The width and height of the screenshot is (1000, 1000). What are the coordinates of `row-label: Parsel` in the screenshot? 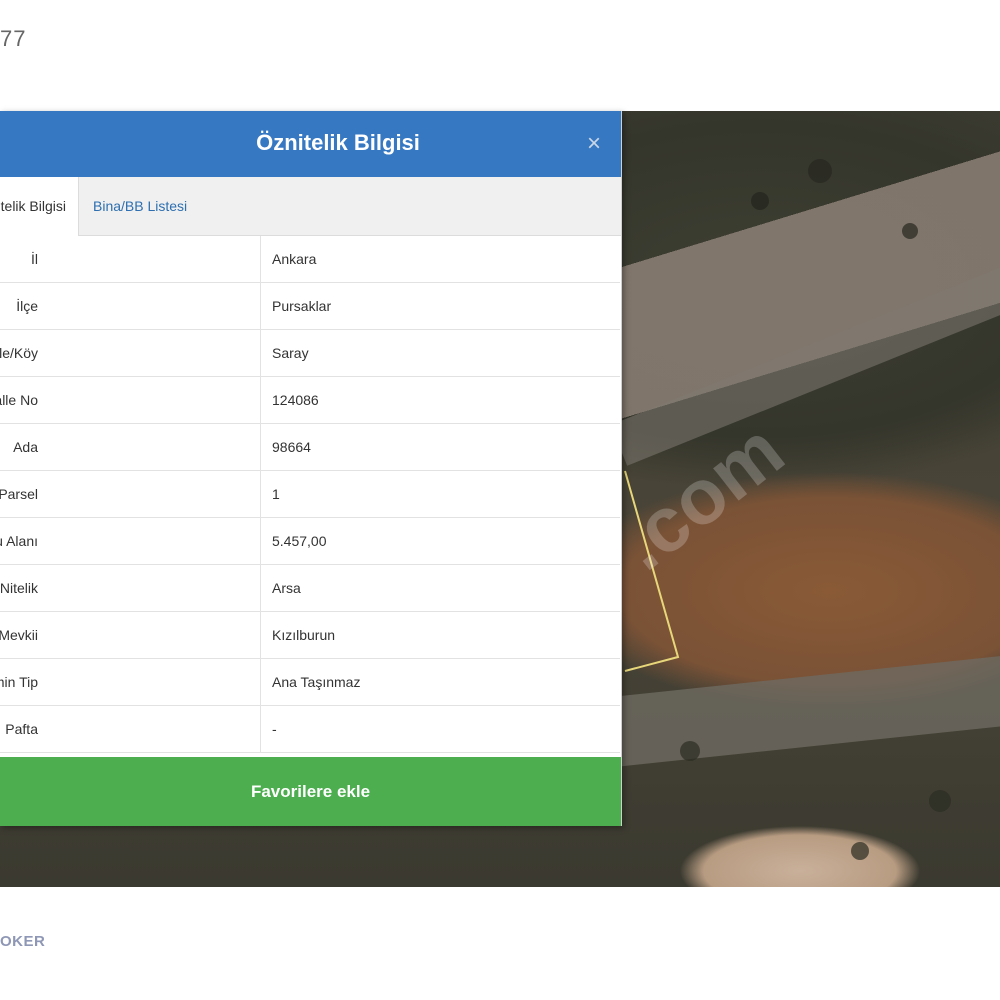 It's located at (19, 494).